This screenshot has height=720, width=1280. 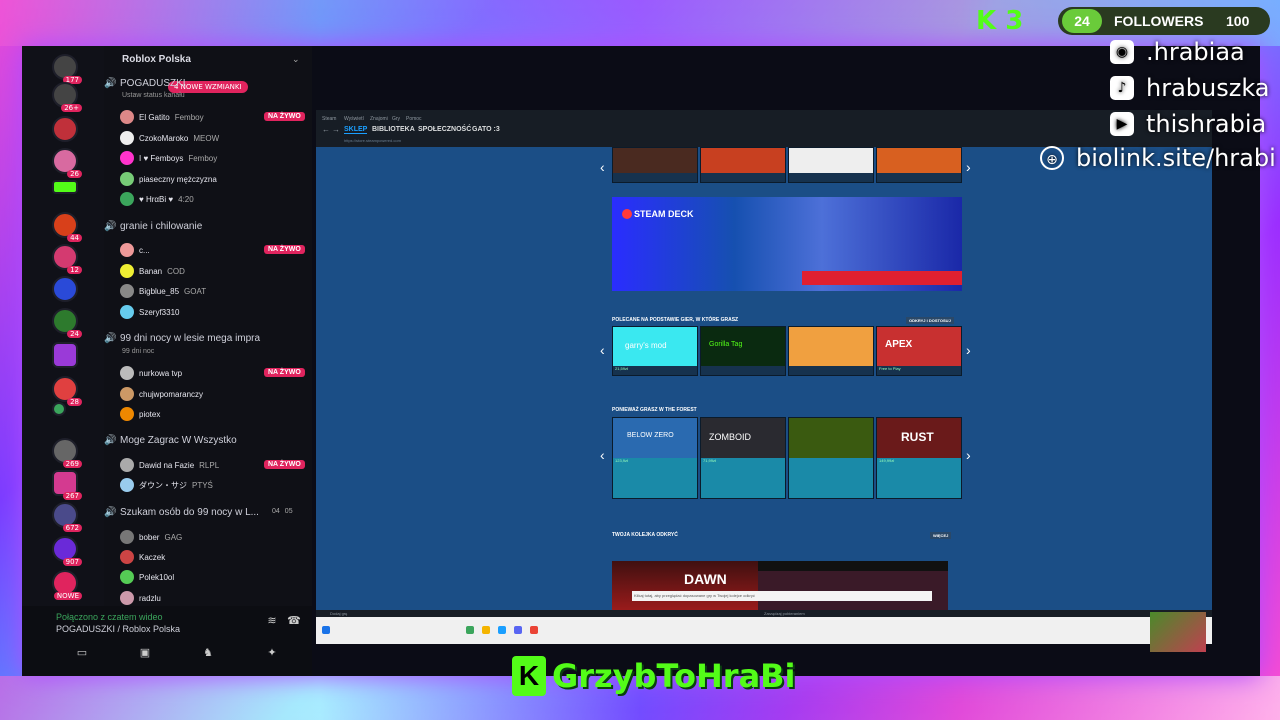 I want to click on voice-user: piotex, so click(x=140, y=414).